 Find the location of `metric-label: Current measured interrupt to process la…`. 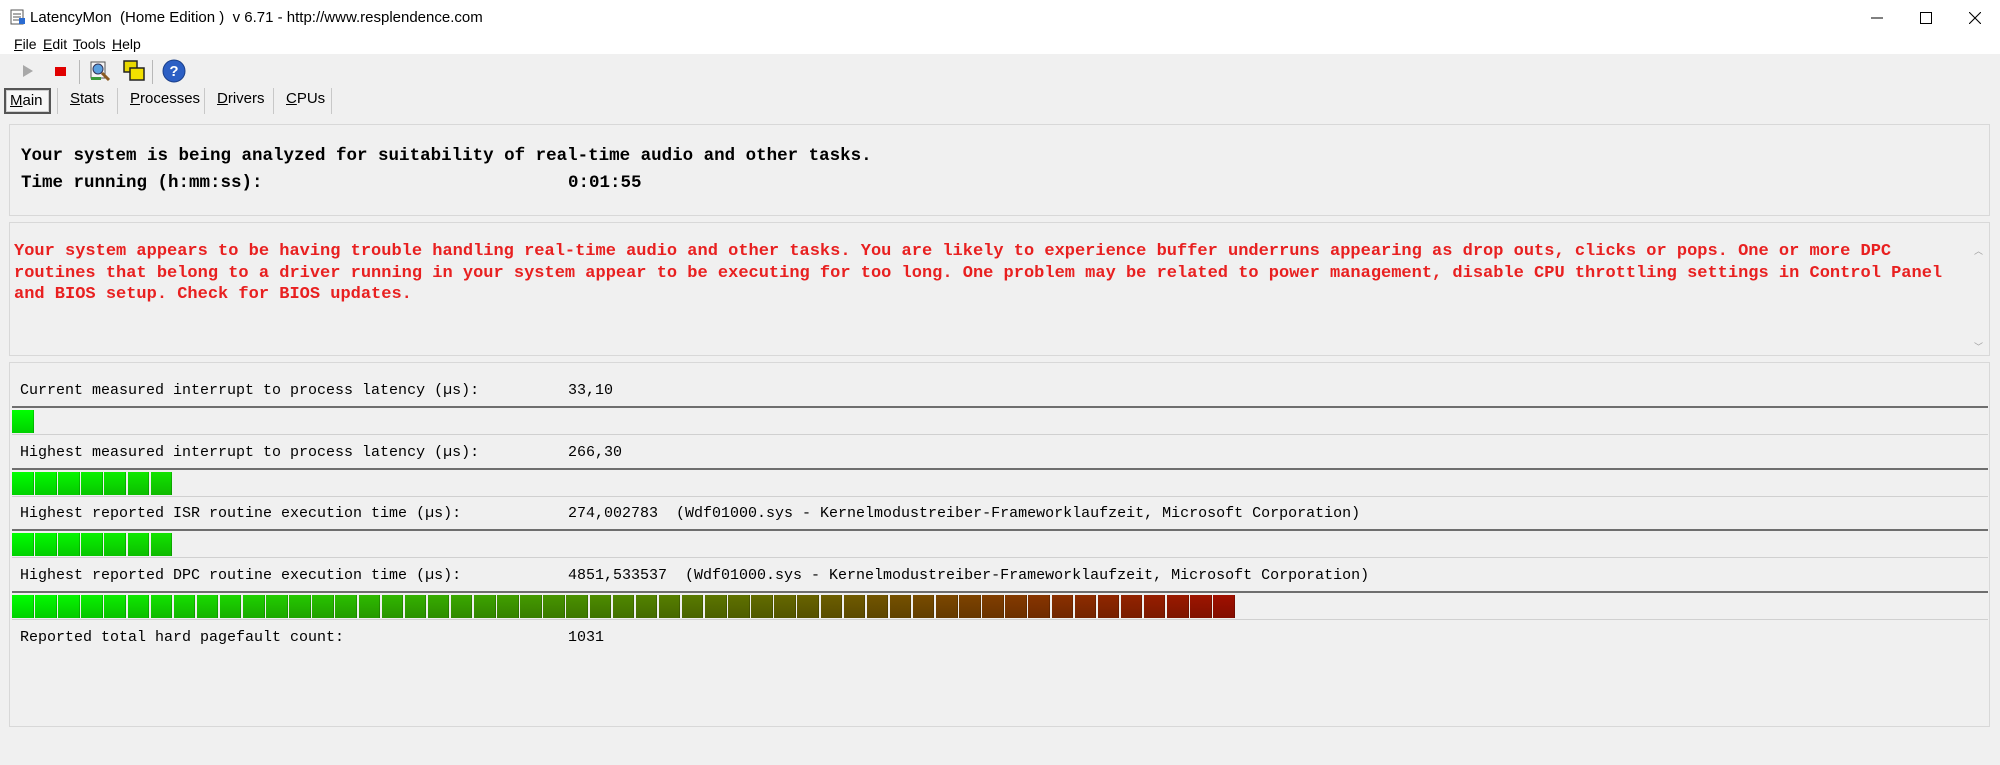

metric-label: Current measured interrupt to process la… is located at coordinates (250, 390).